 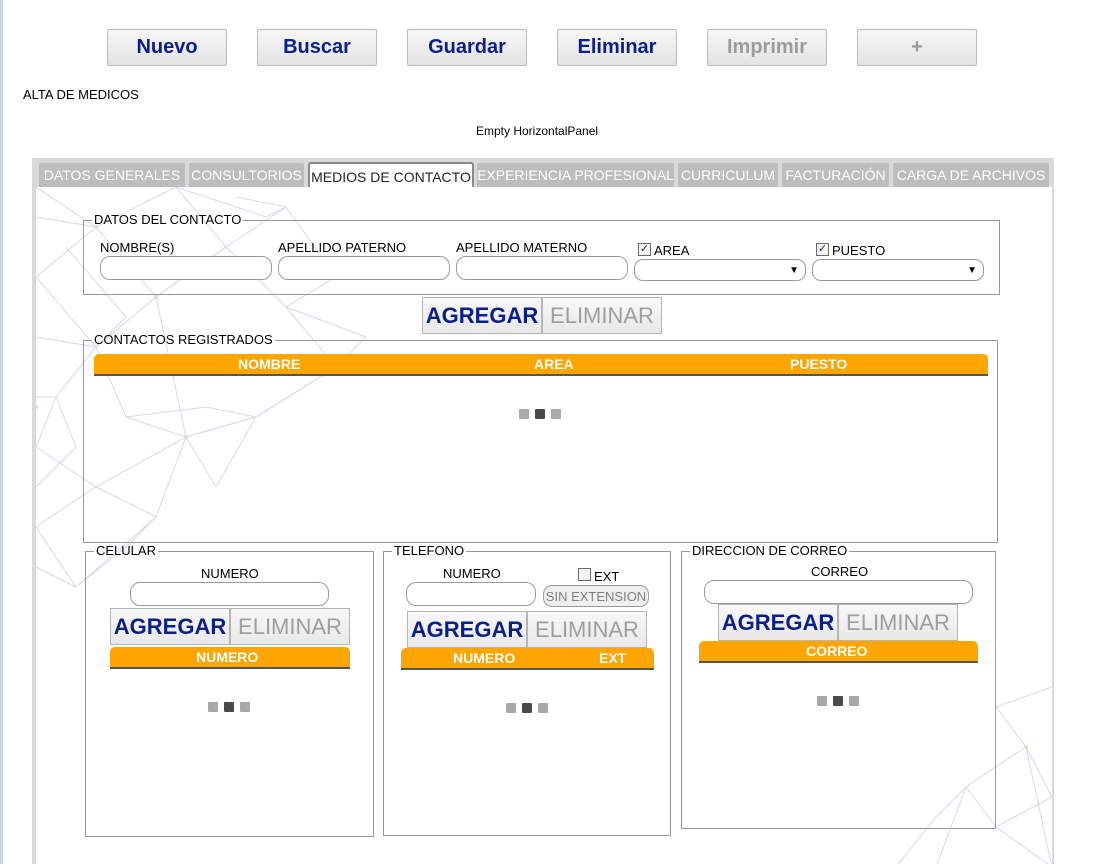 What do you see at coordinates (672, 250) in the screenshot?
I see `area-label: AREA` at bounding box center [672, 250].